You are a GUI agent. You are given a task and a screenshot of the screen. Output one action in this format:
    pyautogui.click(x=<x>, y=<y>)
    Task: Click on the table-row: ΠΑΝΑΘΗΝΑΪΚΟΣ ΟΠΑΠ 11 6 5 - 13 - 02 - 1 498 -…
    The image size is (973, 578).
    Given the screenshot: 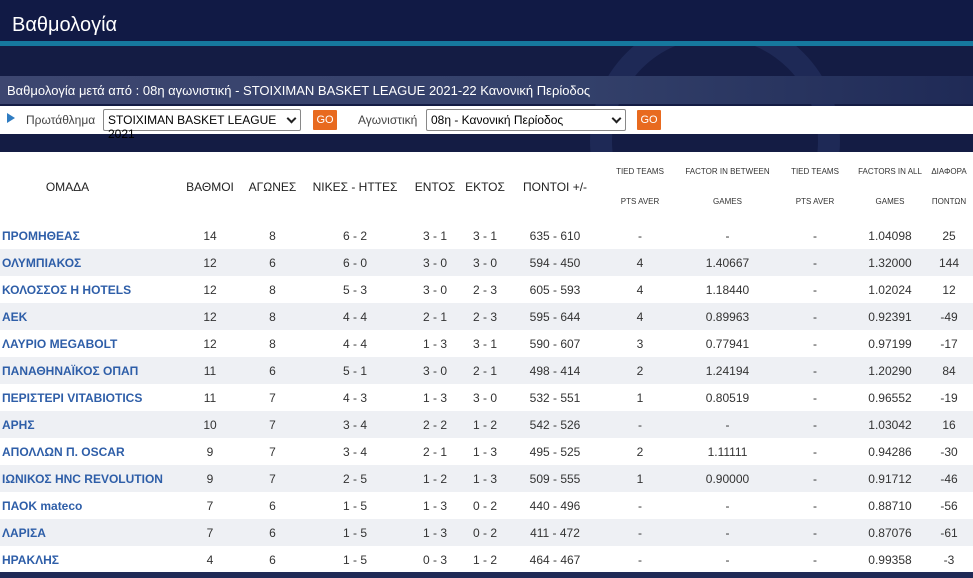 What is the action you would take?
    pyautogui.click(x=486, y=370)
    